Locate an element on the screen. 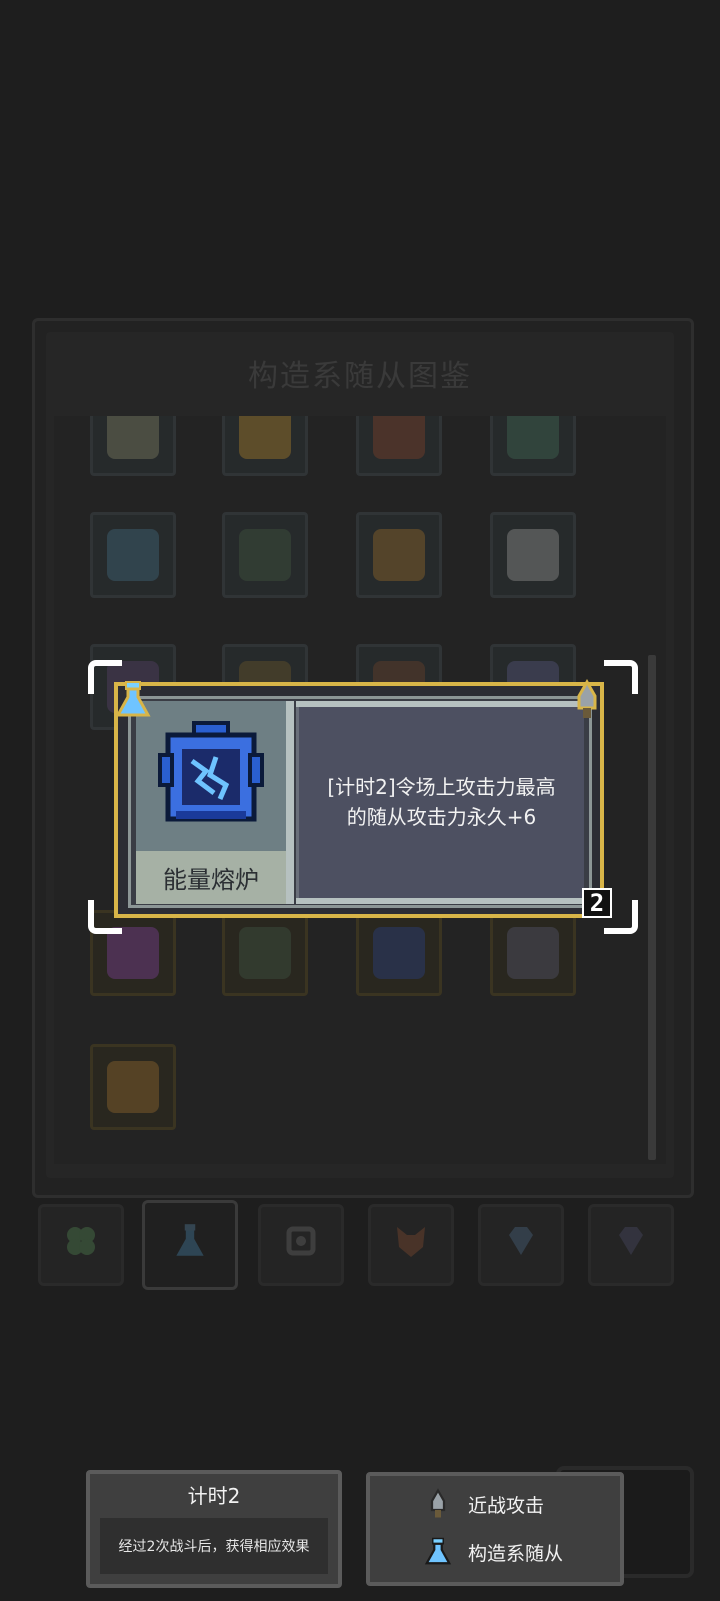 Image resolution: width=720 pixels, height=1601 pixels. legend-row-construct: 构造系随从 is located at coordinates (491, 1552).